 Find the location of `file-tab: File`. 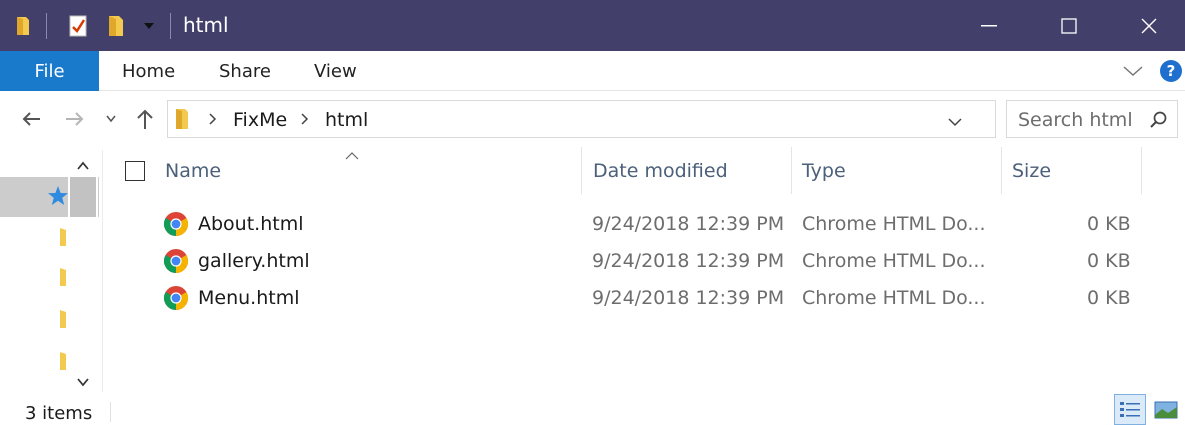

file-tab: File is located at coordinates (49, 71).